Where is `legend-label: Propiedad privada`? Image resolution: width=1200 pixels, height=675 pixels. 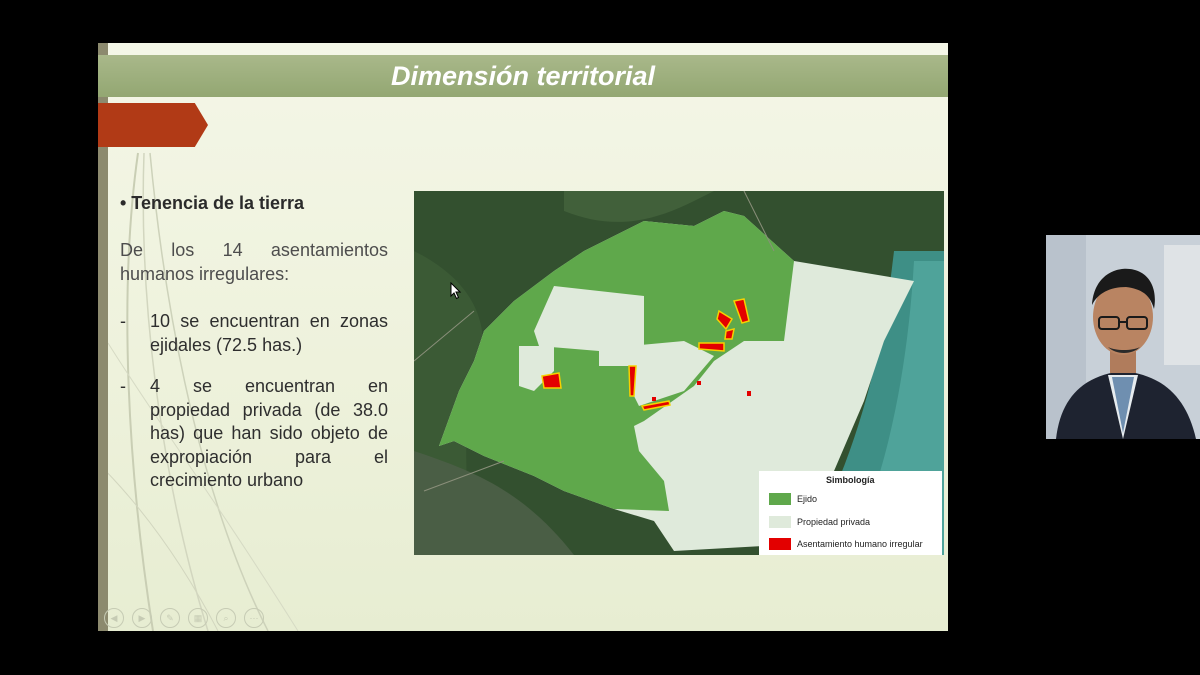 legend-label: Propiedad privada is located at coordinates (834, 522).